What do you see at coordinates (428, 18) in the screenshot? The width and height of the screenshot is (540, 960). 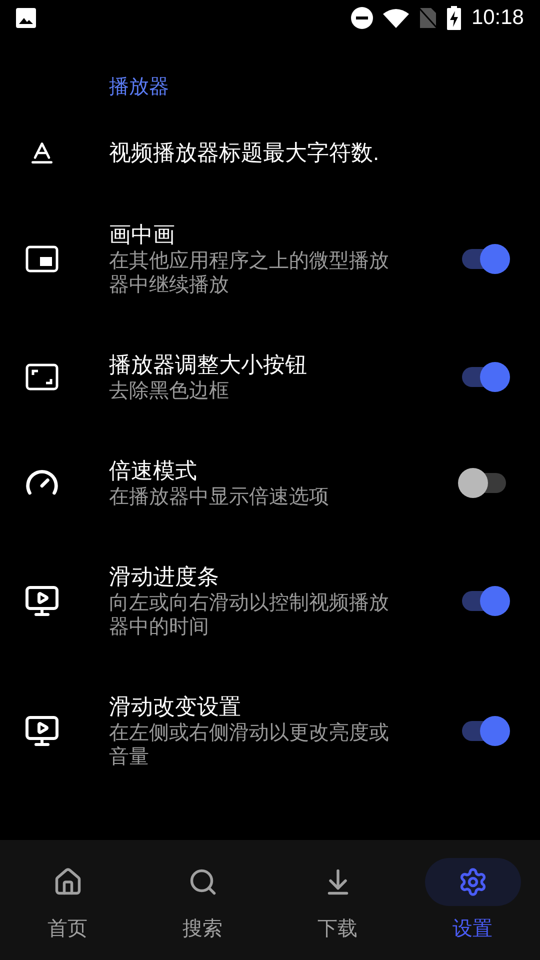 I see `no-sim-icon` at bounding box center [428, 18].